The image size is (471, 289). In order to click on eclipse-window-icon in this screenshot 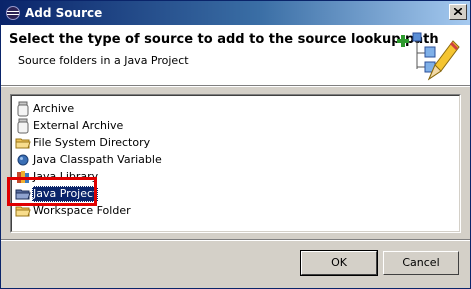, I will do `click(13, 13)`.